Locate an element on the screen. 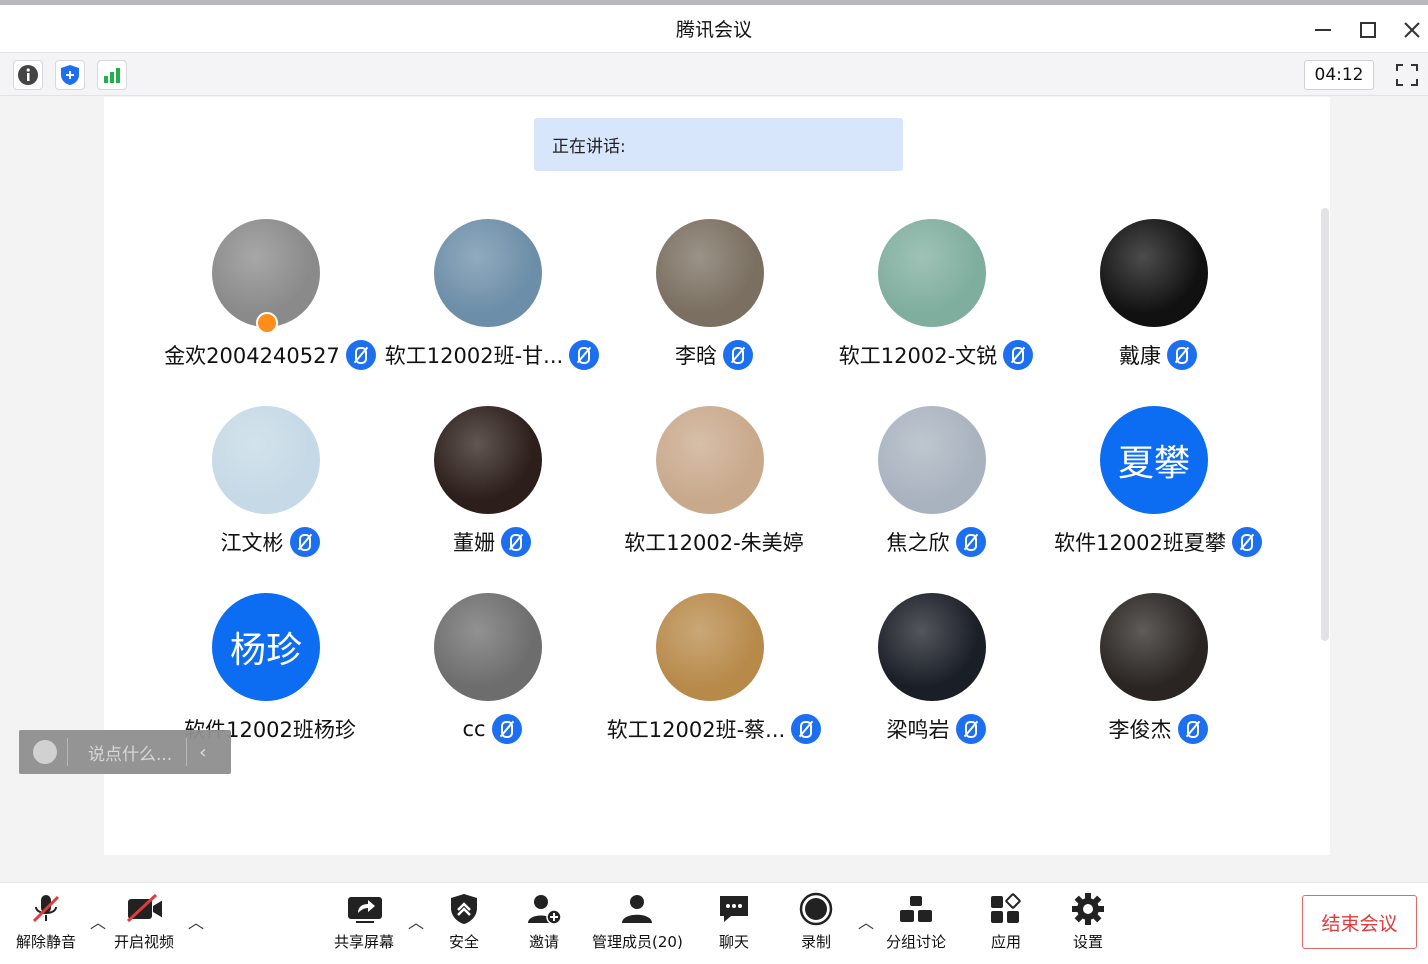 This screenshot has width=1428, height=964. participant-name-row: 软件12002班夏攀 is located at coordinates (1158, 542).